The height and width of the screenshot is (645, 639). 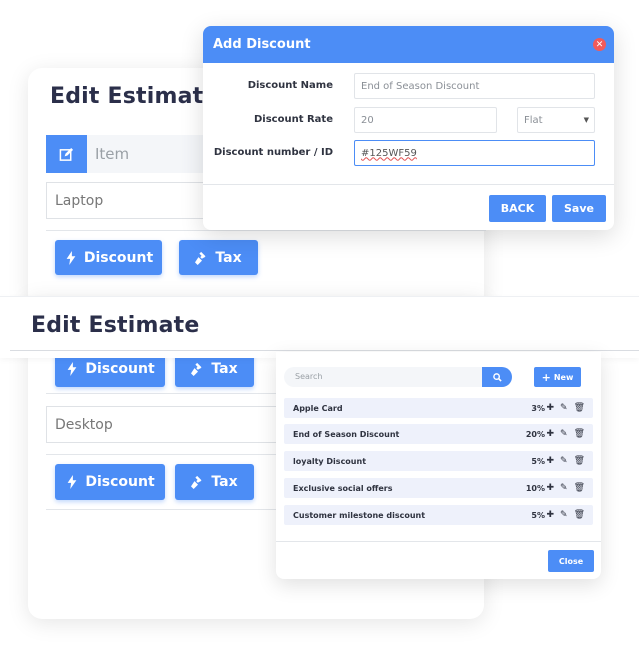 What do you see at coordinates (262, 44) in the screenshot?
I see `modal-title: Add Discount` at bounding box center [262, 44].